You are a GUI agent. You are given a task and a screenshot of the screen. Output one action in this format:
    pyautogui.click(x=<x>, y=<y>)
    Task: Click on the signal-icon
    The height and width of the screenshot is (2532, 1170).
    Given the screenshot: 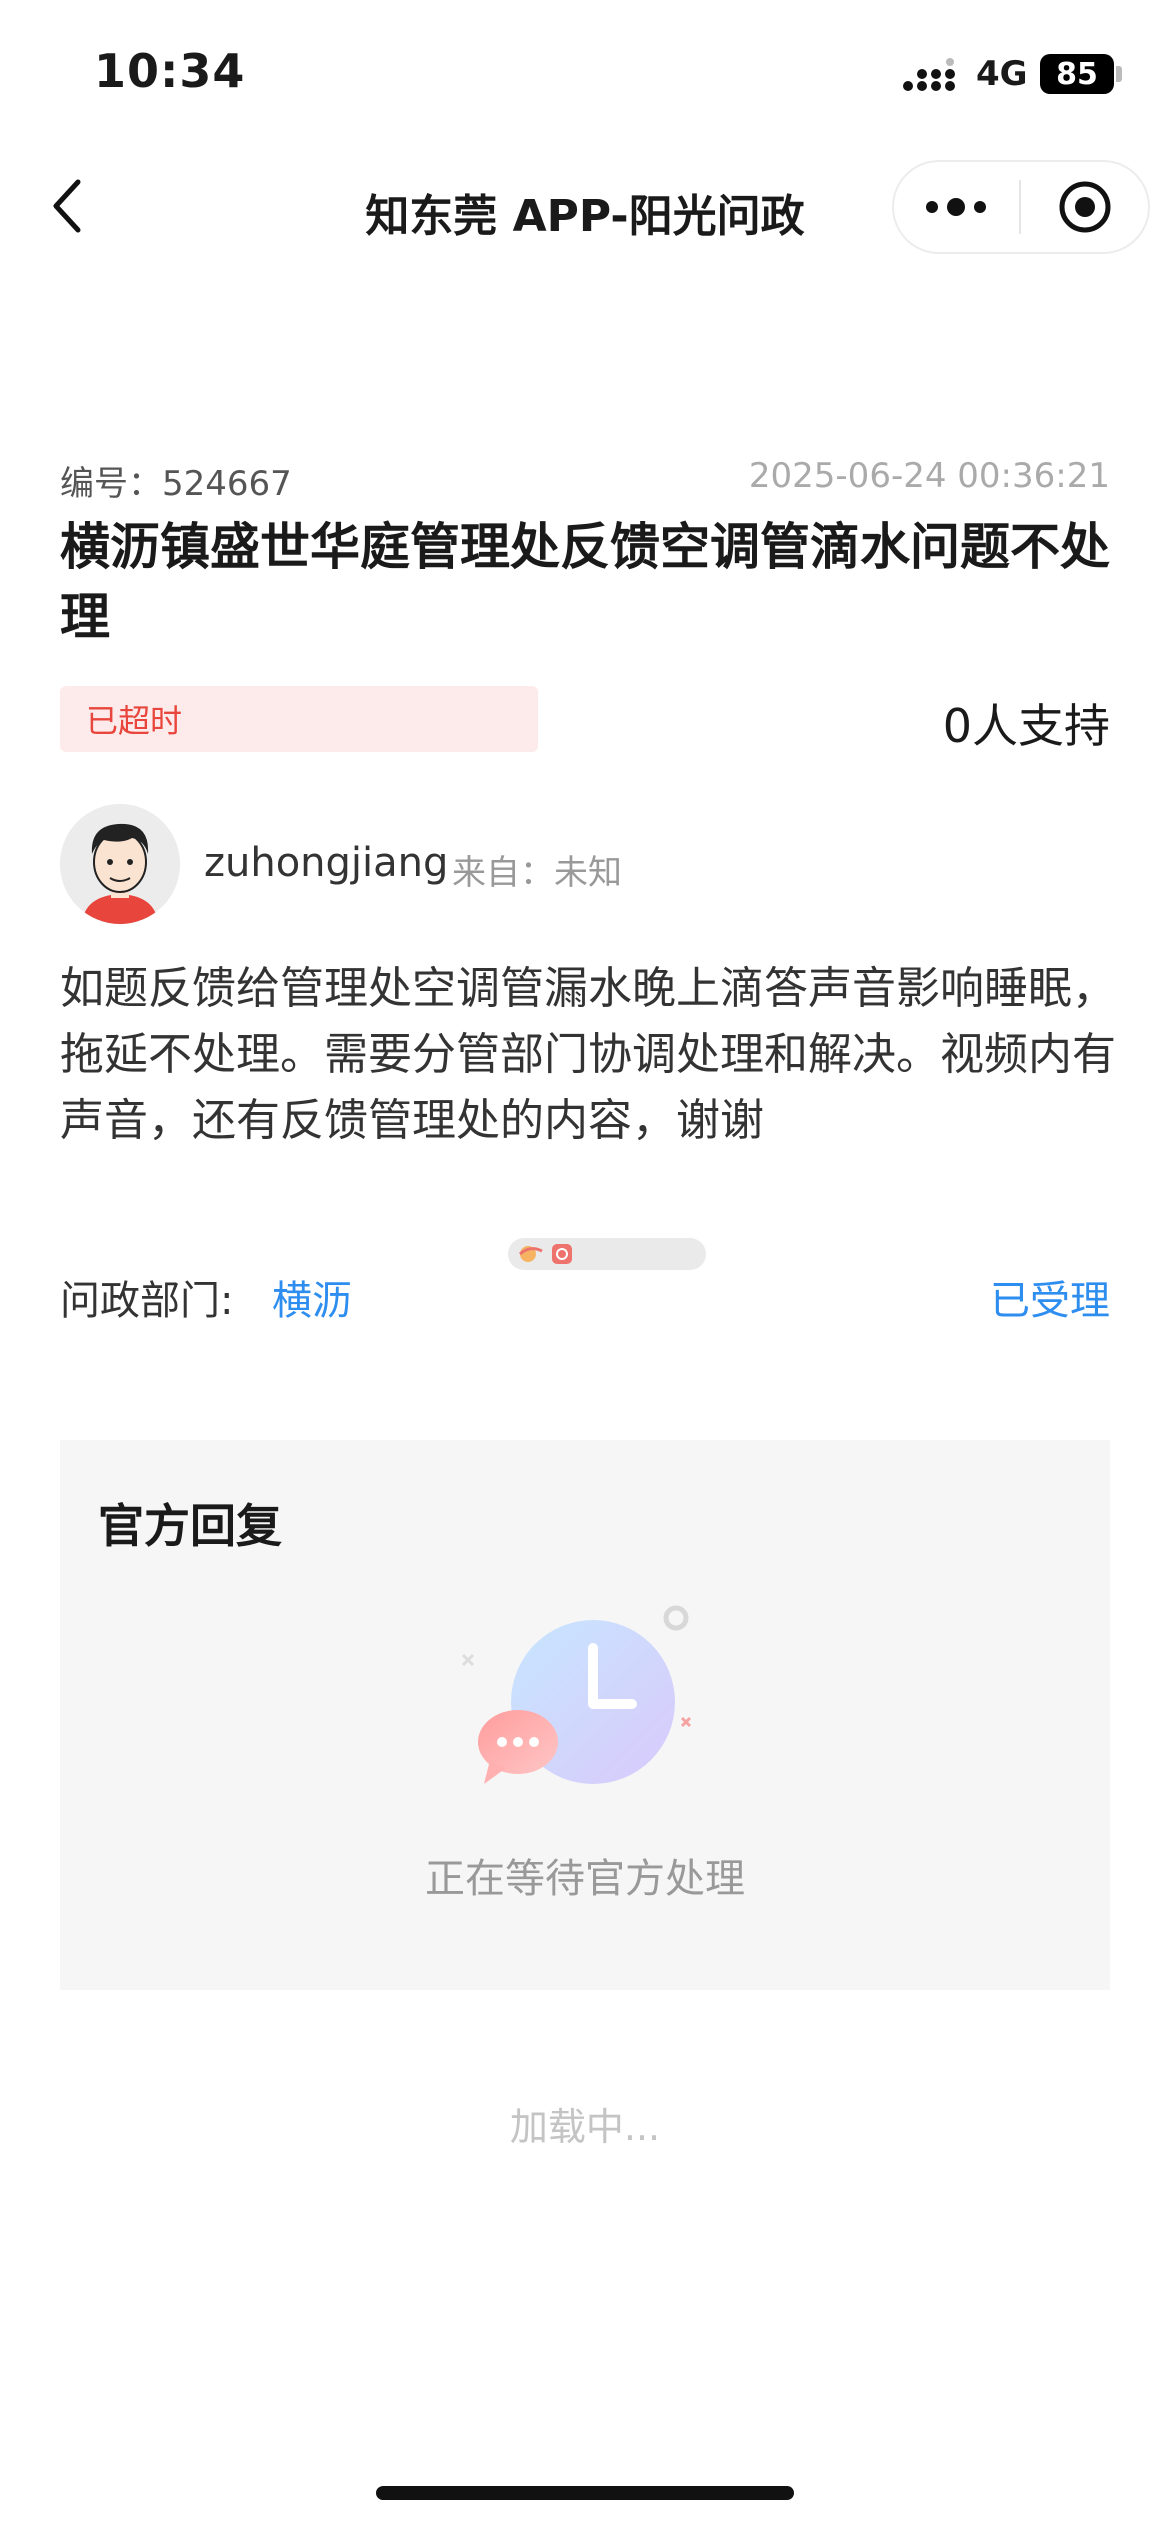 What is the action you would take?
    pyautogui.click(x=929, y=74)
    